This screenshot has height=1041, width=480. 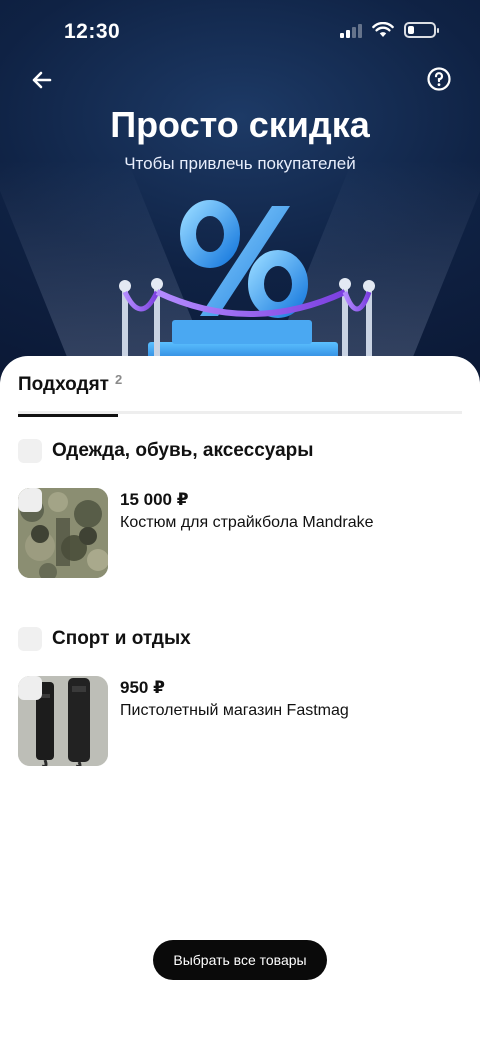 I want to click on product-name: Костюм для страйкбола Mandrake, so click(x=247, y=522).